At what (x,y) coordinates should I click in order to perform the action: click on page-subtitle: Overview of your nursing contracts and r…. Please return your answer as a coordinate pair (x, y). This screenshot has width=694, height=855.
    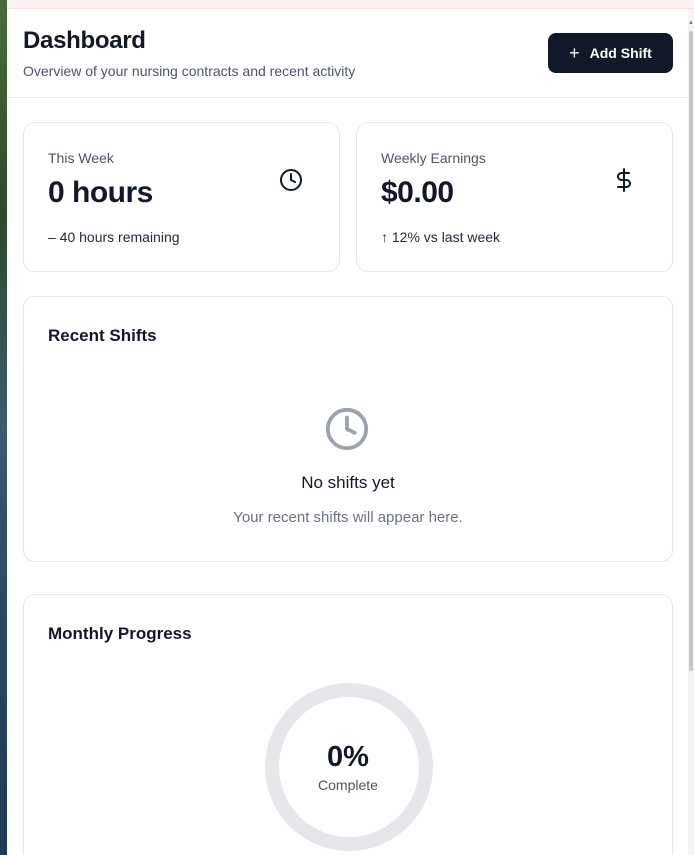
    Looking at the image, I should click on (189, 71).